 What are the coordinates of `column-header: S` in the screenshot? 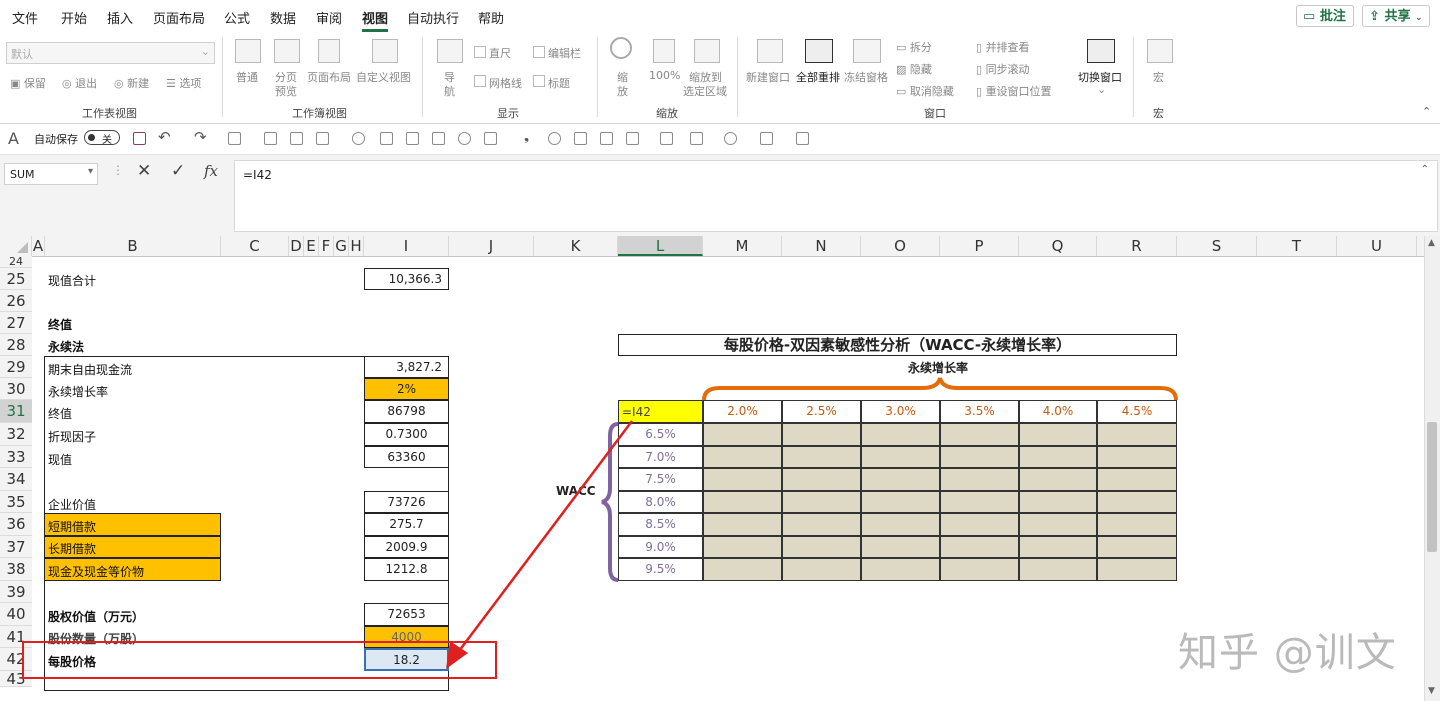 It's located at (1217, 246).